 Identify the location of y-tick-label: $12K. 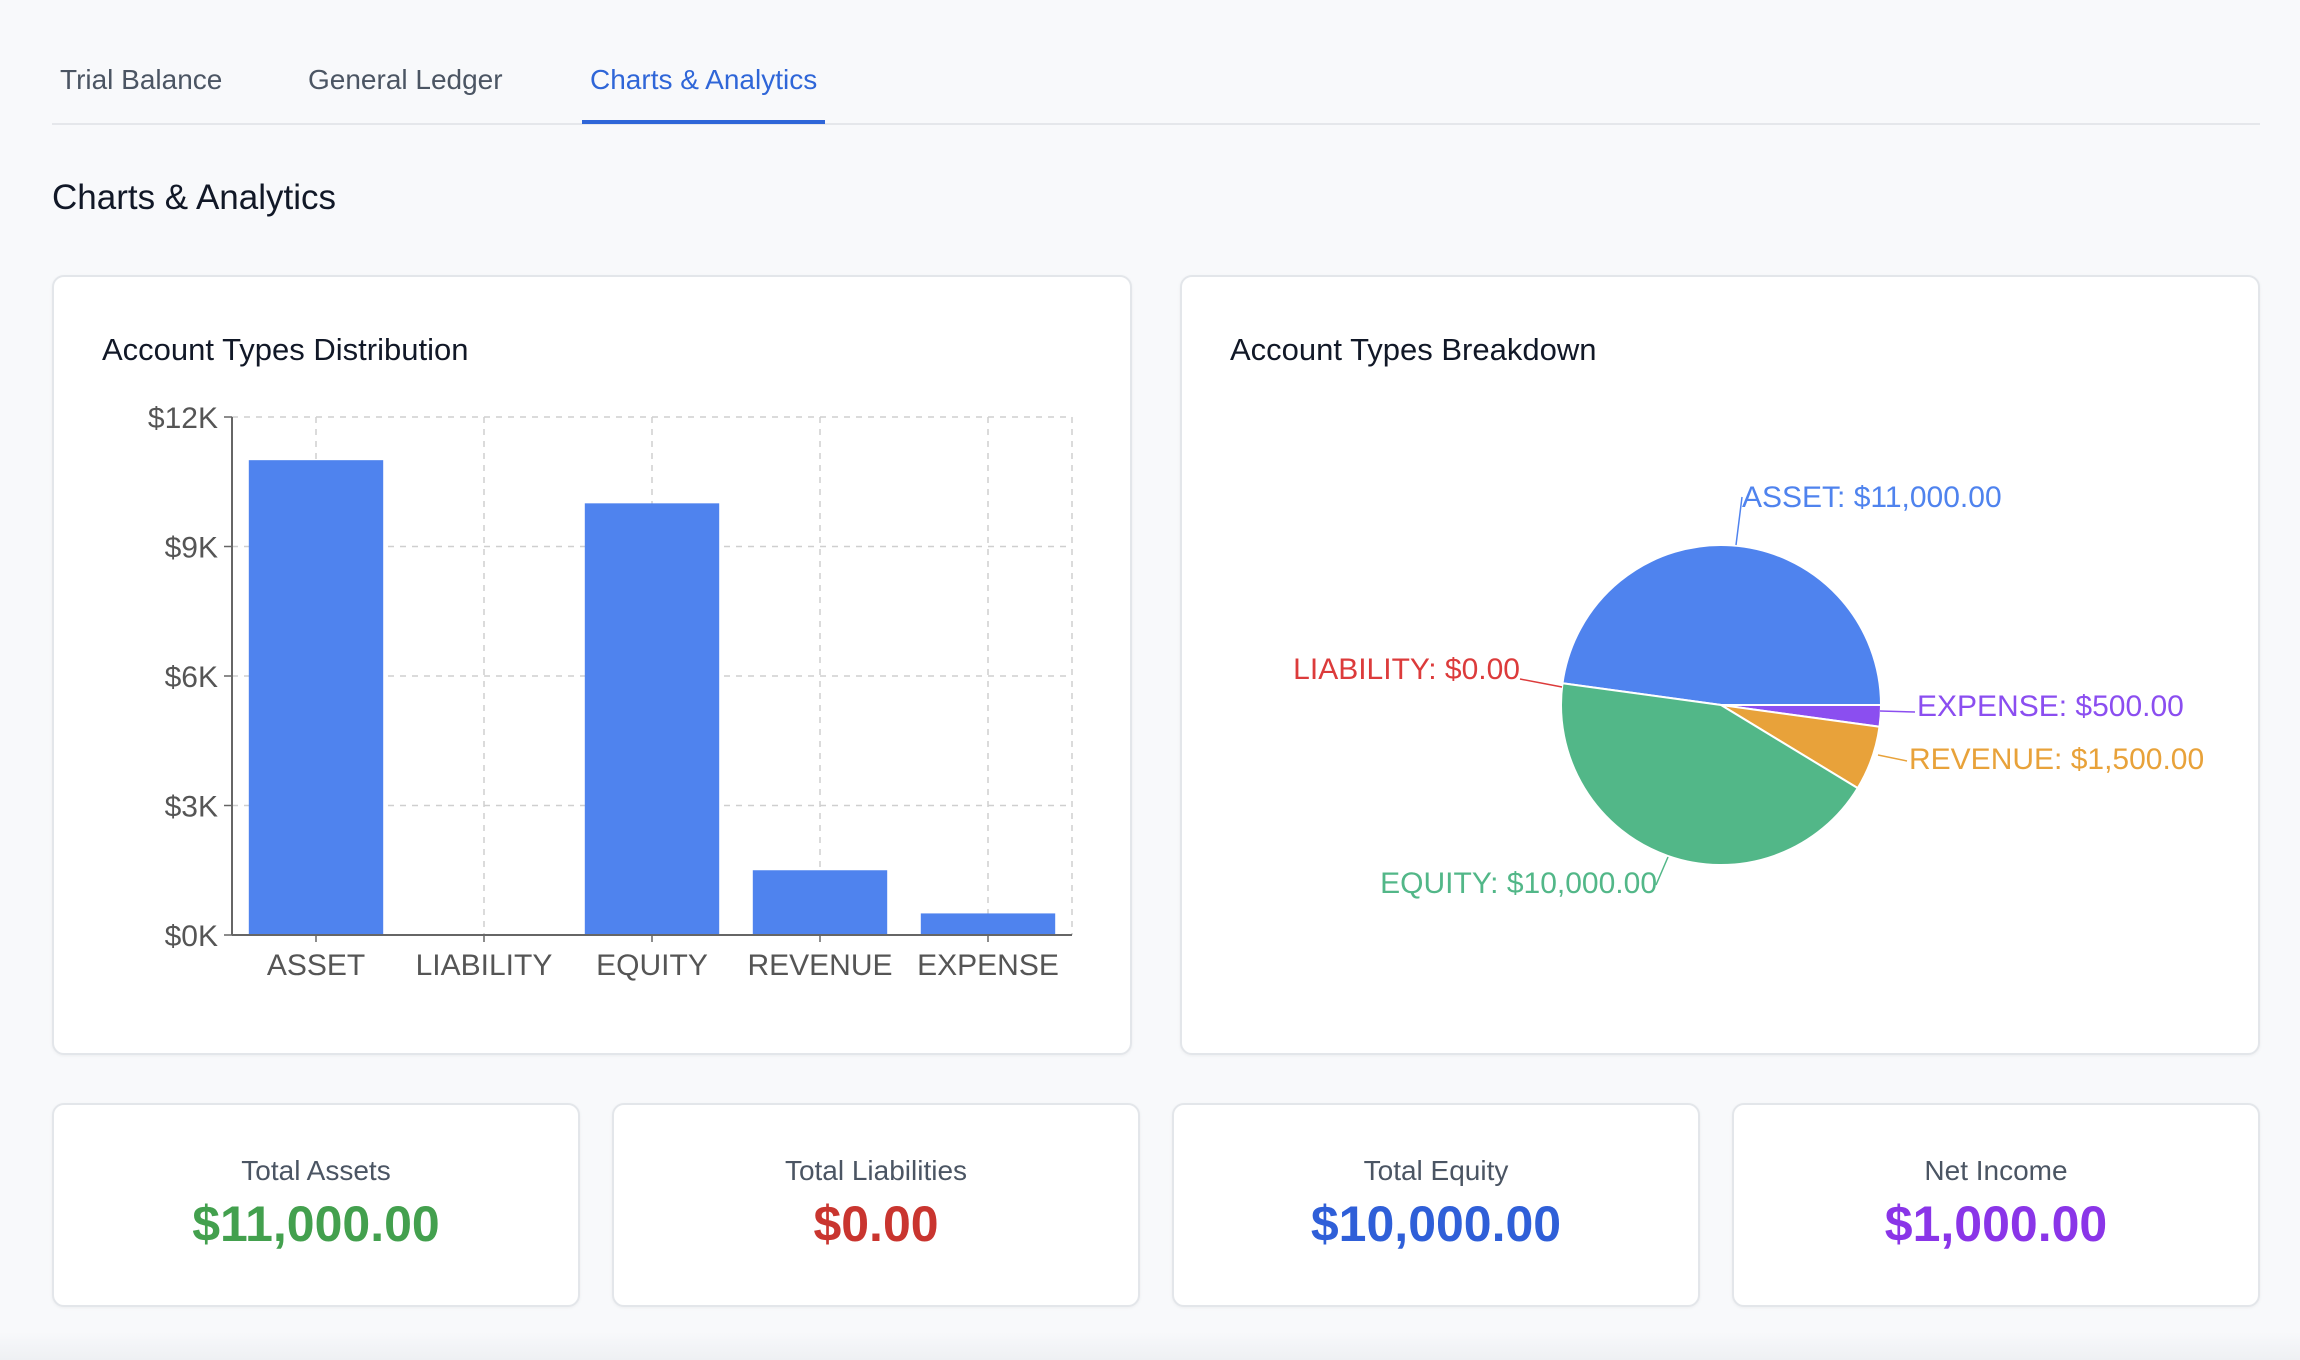
(183, 418).